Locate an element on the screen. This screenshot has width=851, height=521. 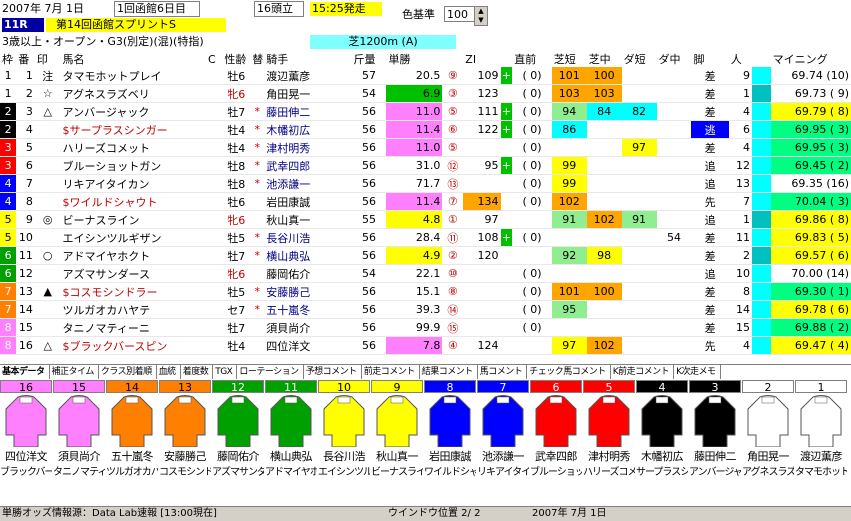
silk-column: 7 池添謙一リキアイタイカン is located at coordinates (503, 431).